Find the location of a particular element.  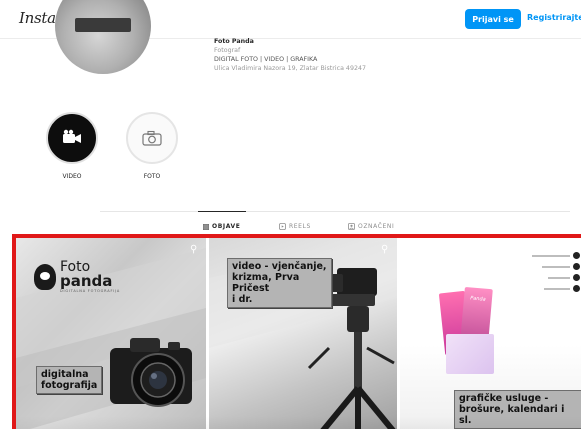

highlight-foto-label: FOTO is located at coordinates (152, 176).